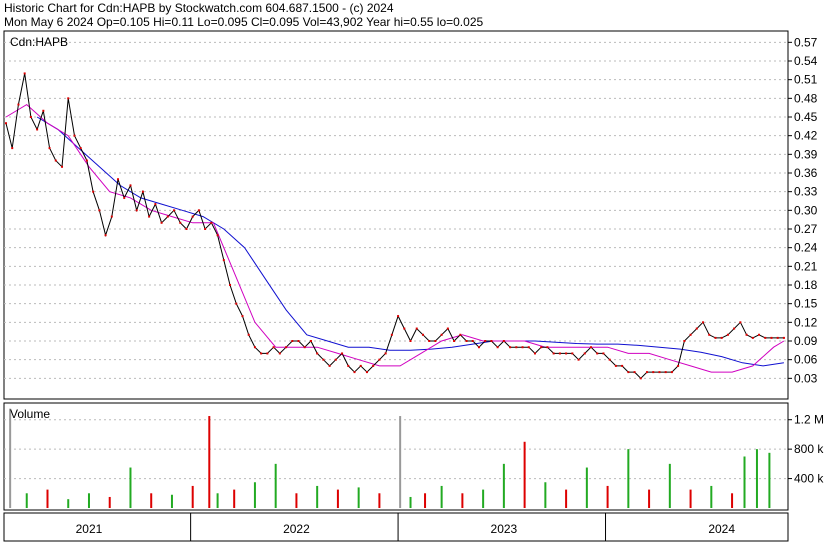 The height and width of the screenshot is (543, 830). Describe the element at coordinates (806, 248) in the screenshot. I see `price-tick-label: 0.24` at that location.